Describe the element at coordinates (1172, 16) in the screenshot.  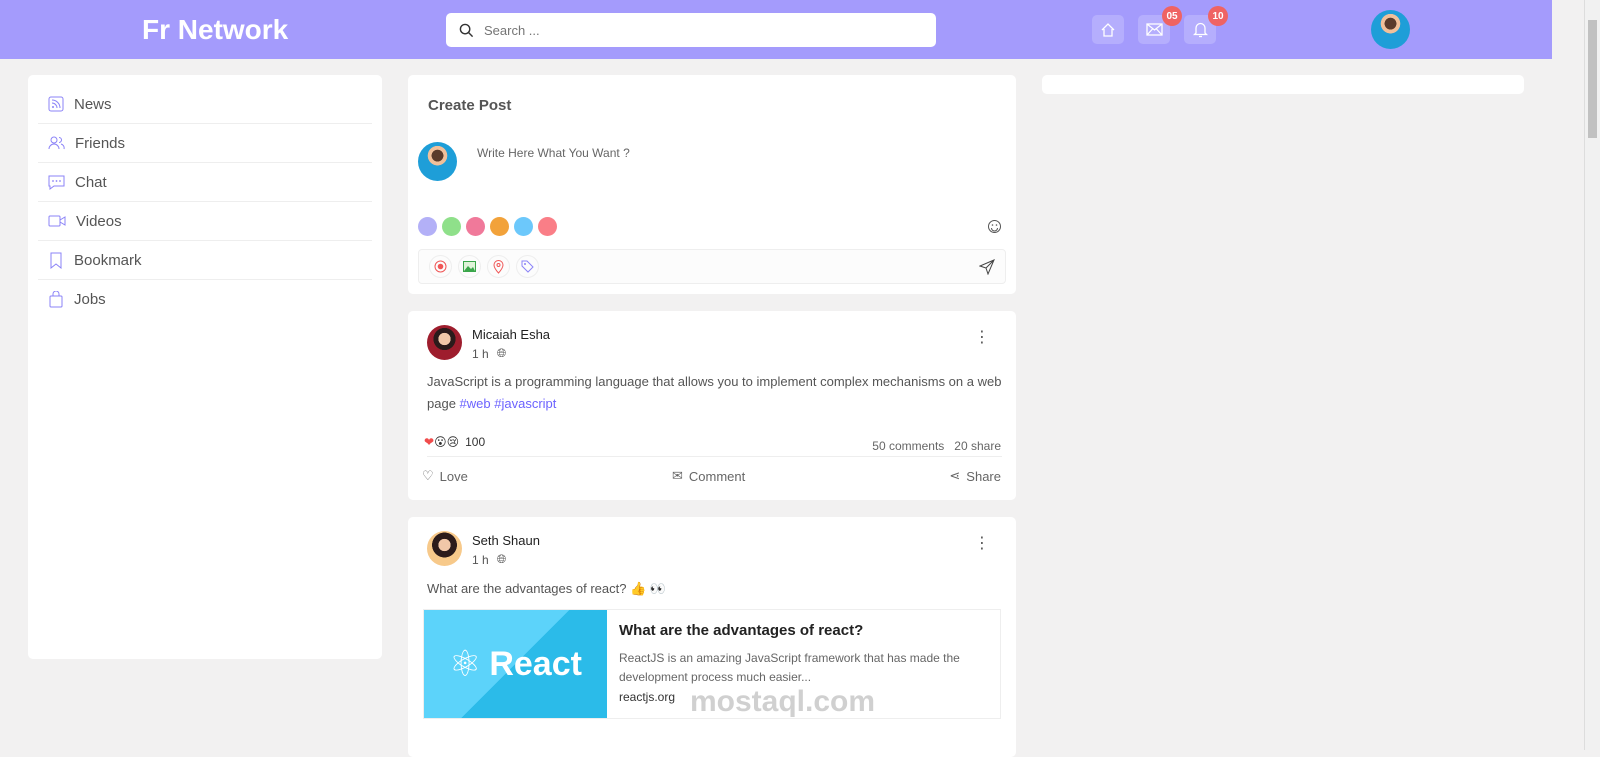
I see `messages-badge: 05` at that location.